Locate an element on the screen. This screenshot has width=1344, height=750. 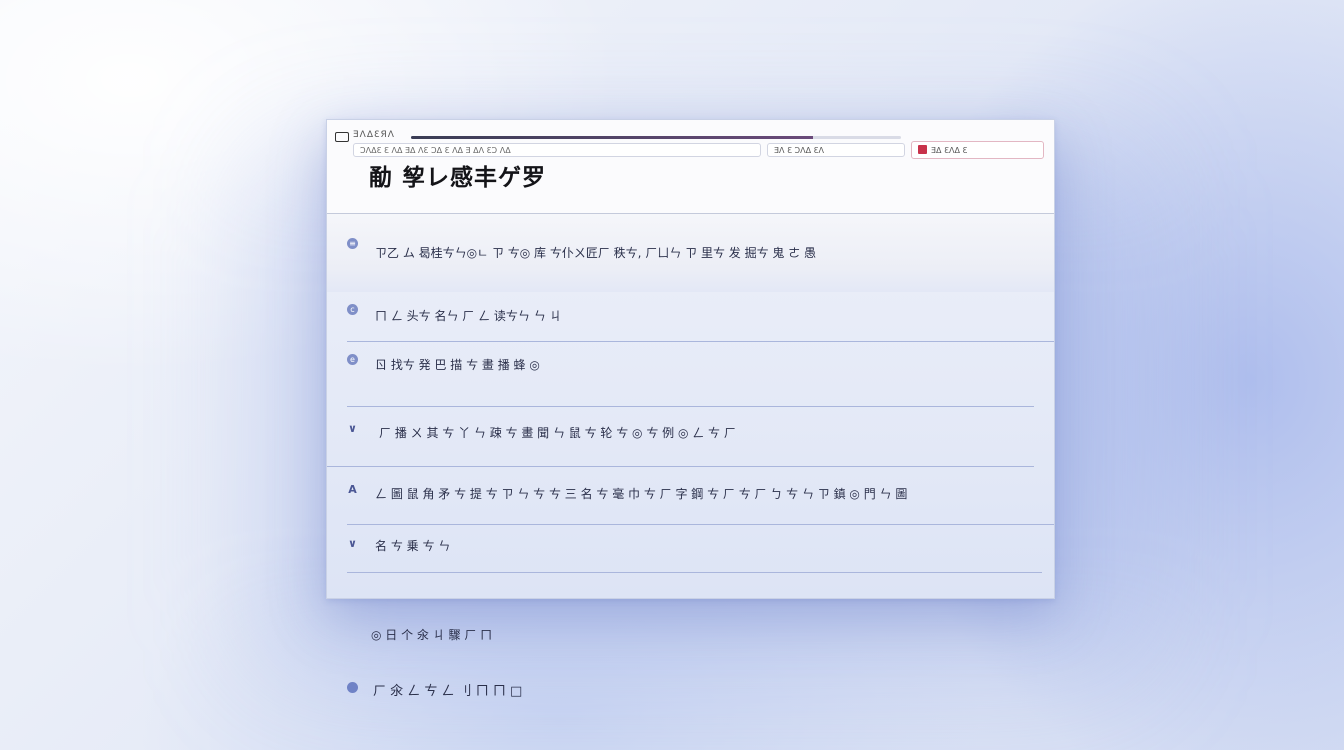
bullet-icon: c is located at coordinates (352, 309).